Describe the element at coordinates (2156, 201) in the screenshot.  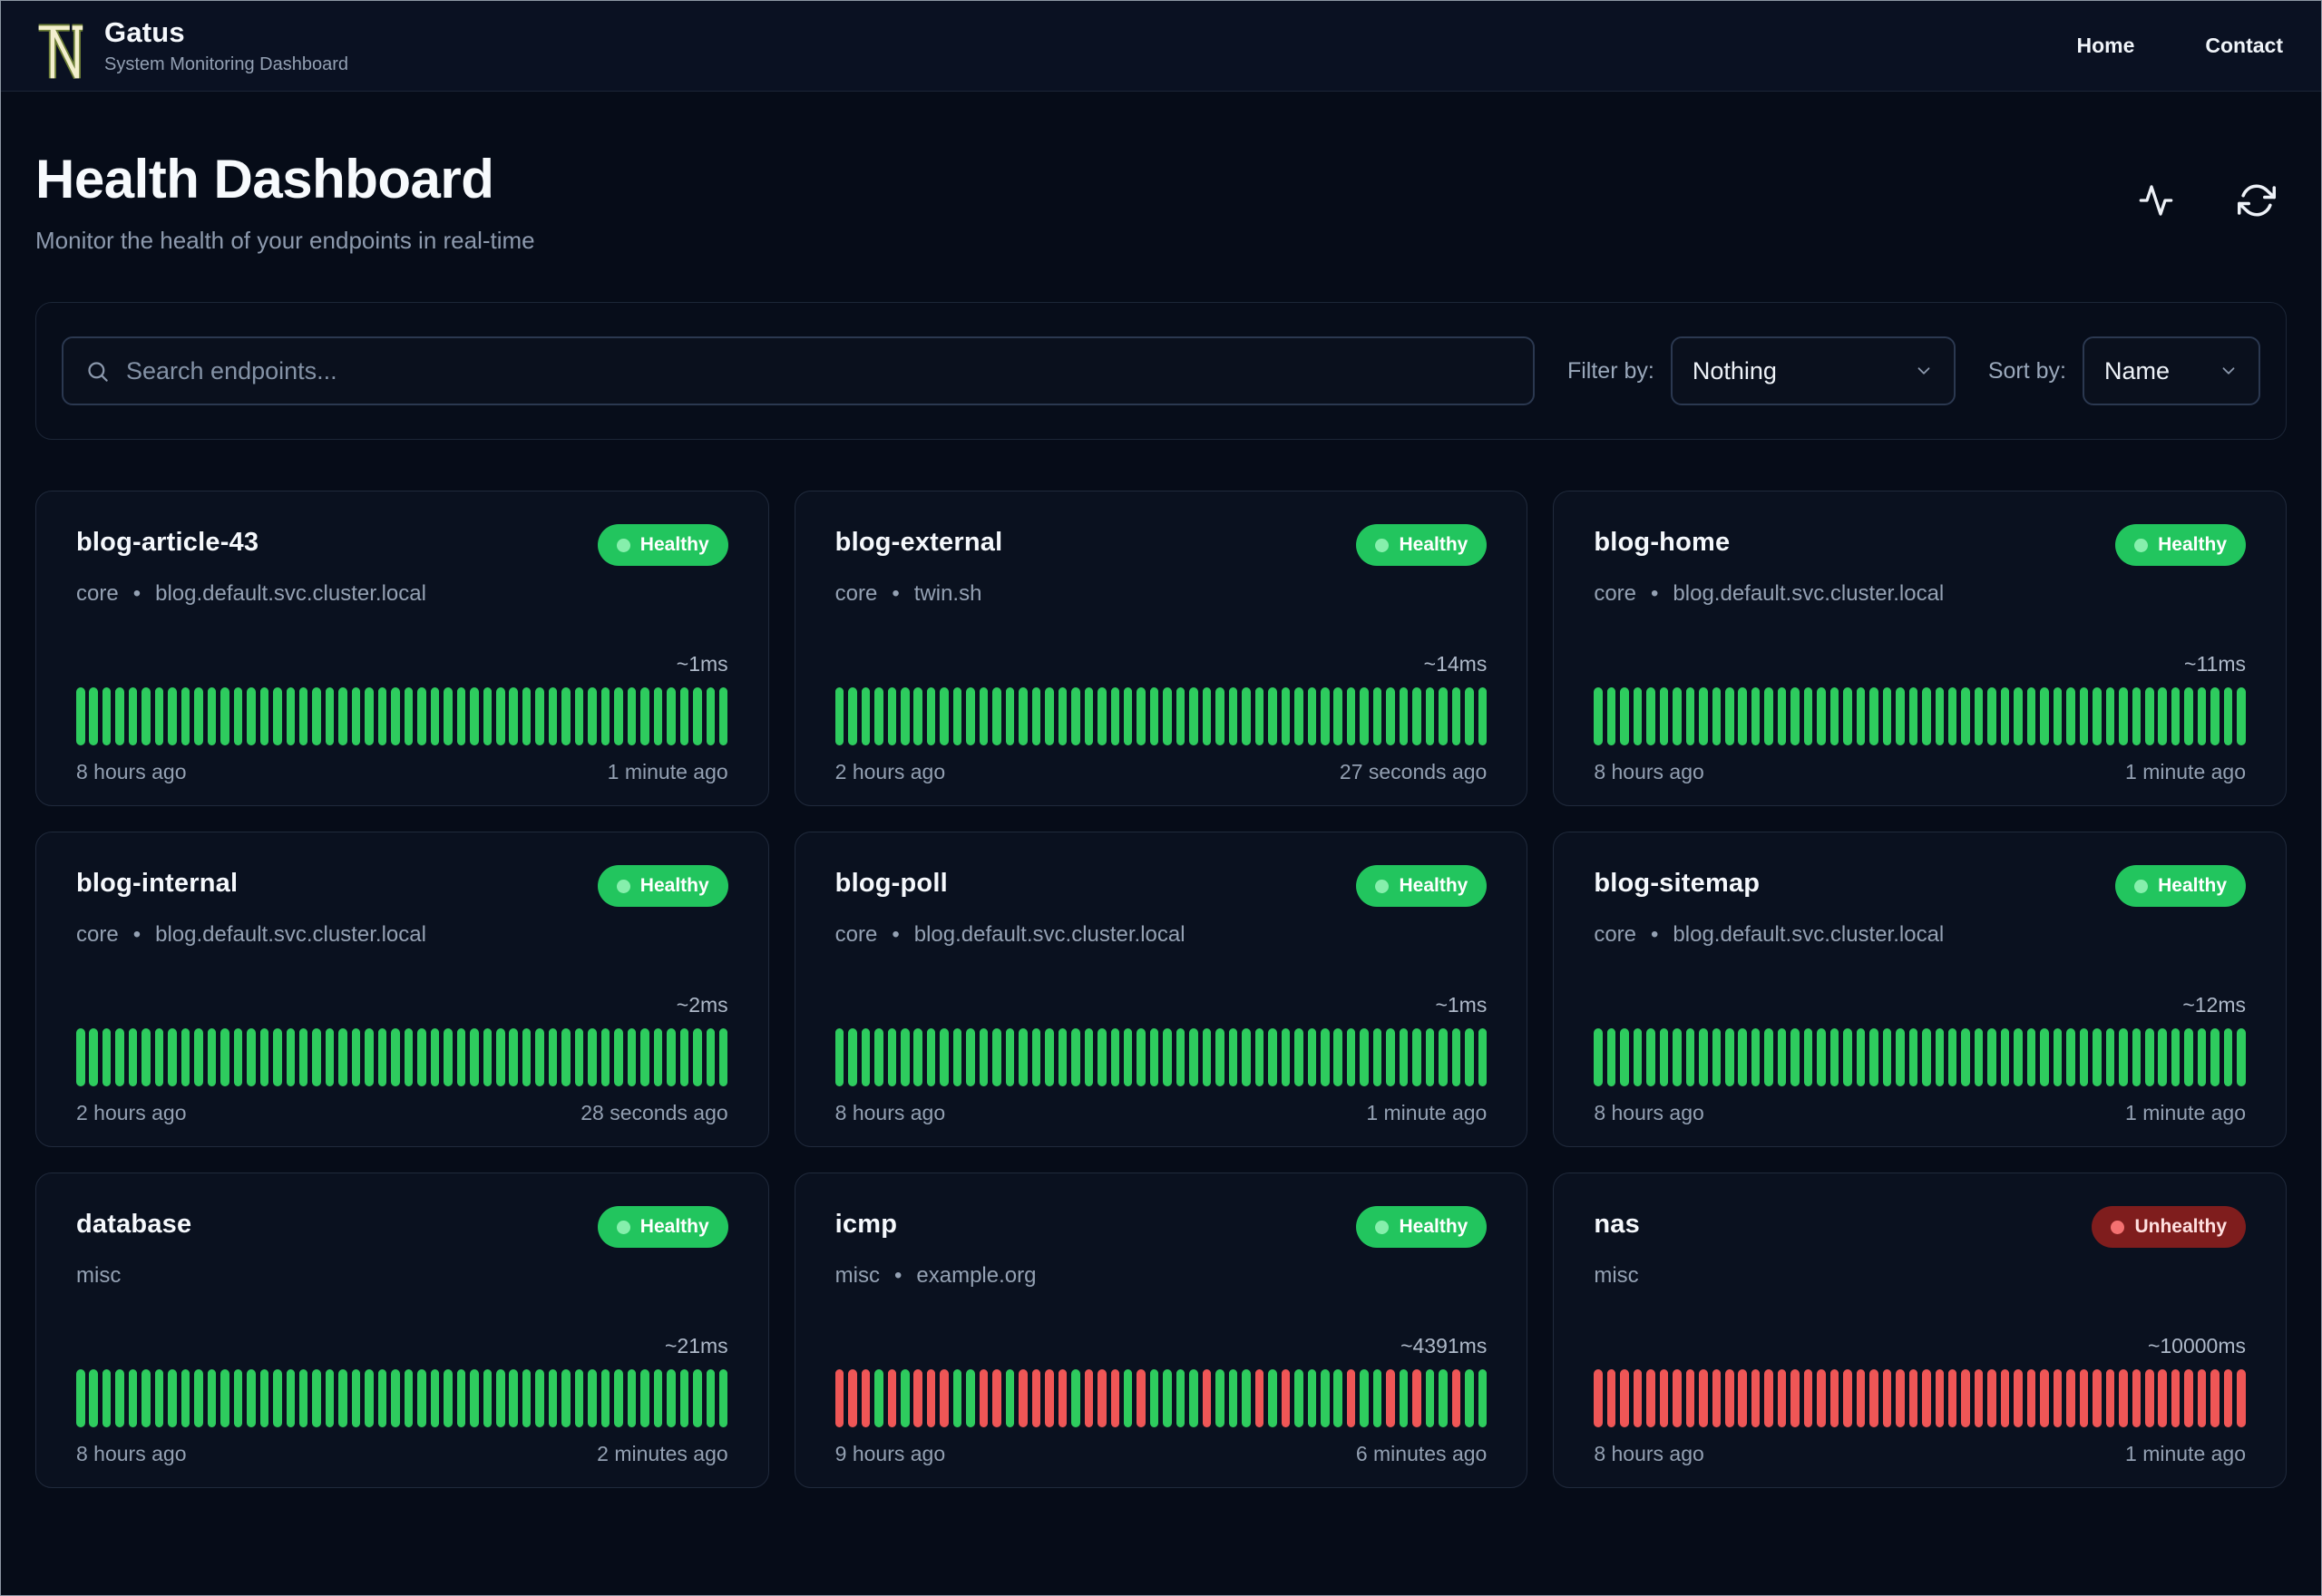
I see `activity-icon` at that location.